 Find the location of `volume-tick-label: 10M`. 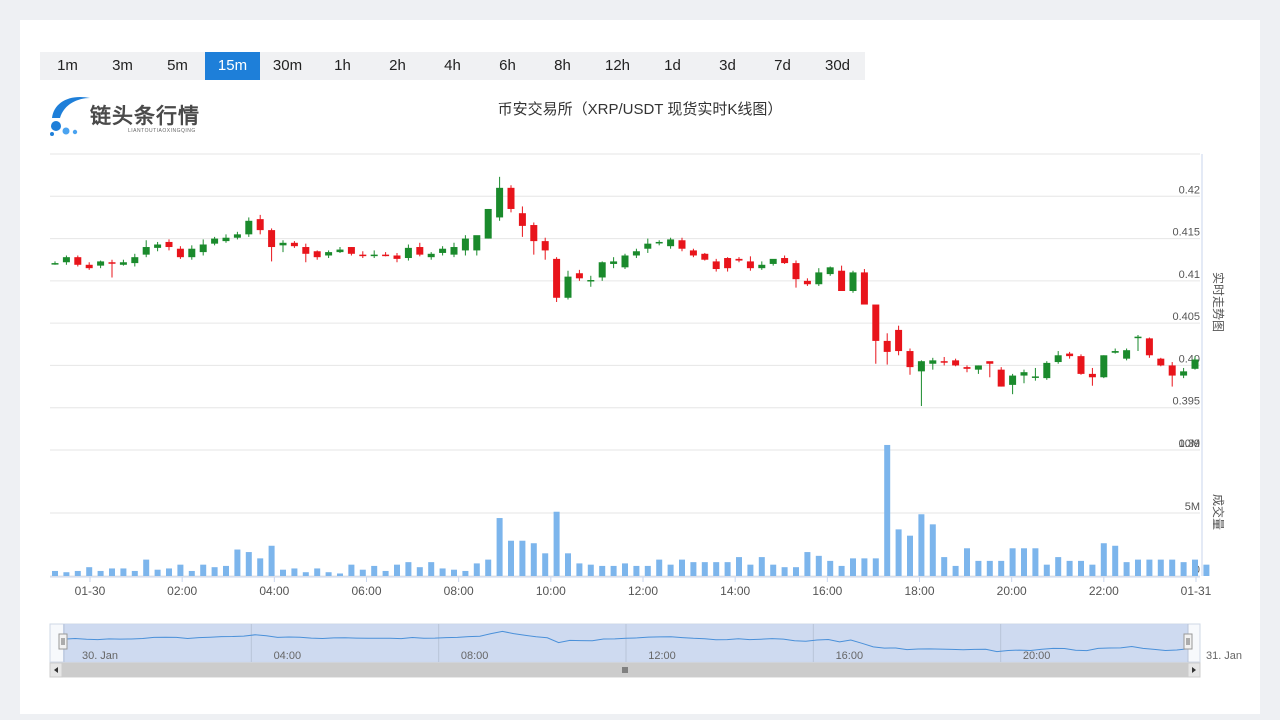

volume-tick-label: 10M is located at coordinates (1189, 444).